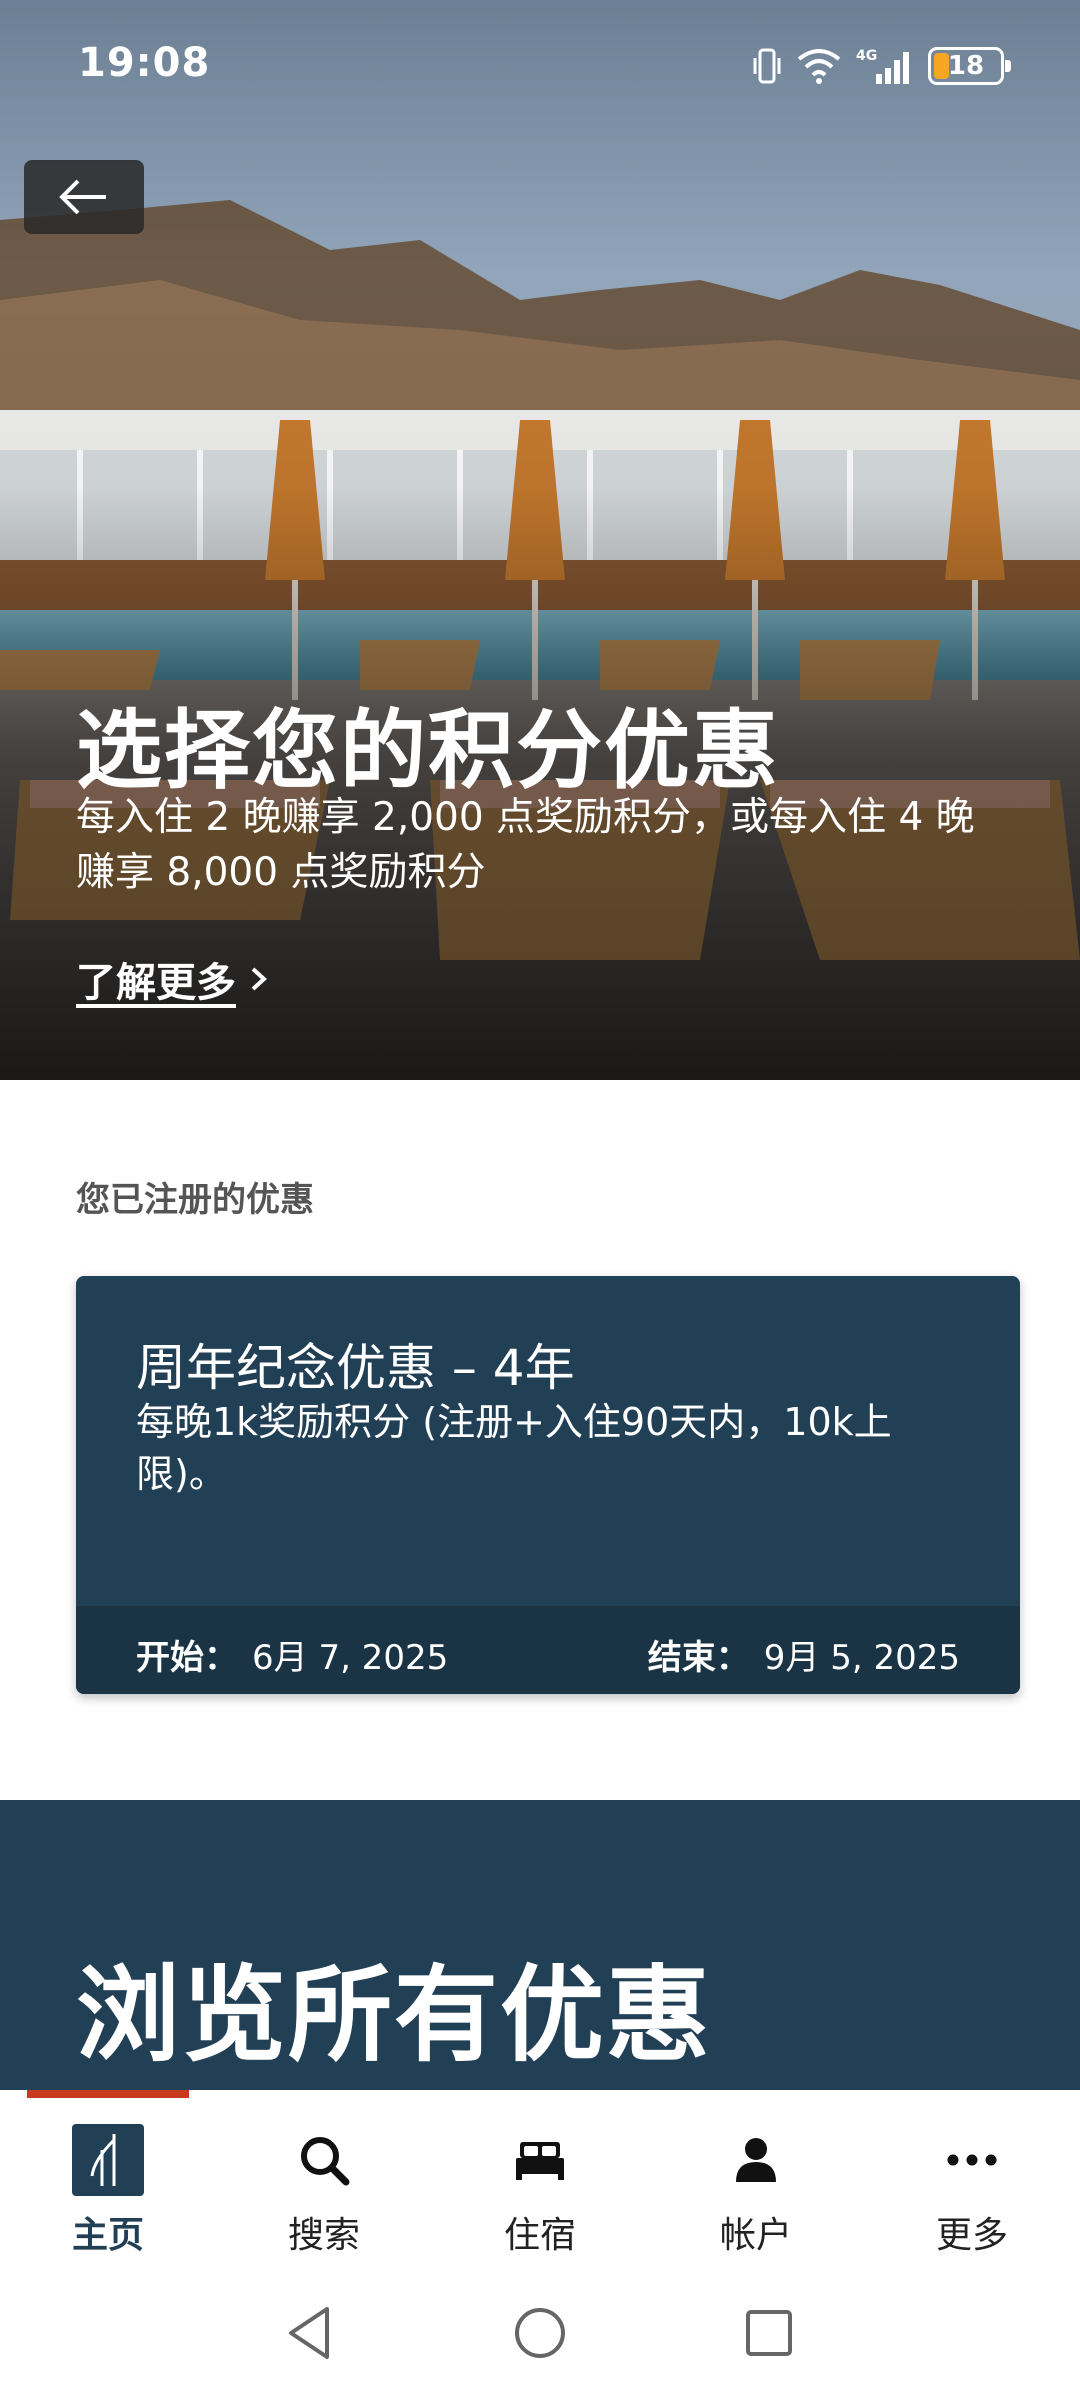  Describe the element at coordinates (195, 1200) in the screenshot. I see `registered-offers-heading: 您已注册的优惠` at that location.